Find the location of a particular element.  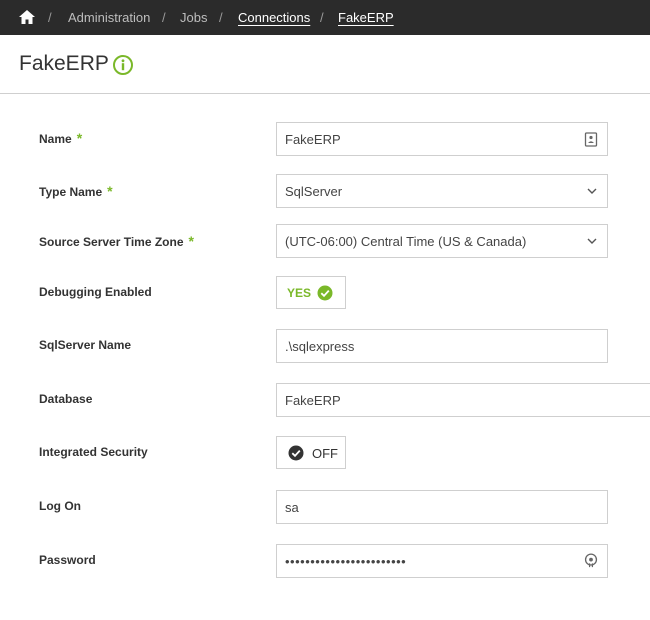

debugging-enabled-toggle: YES is located at coordinates (311, 292).